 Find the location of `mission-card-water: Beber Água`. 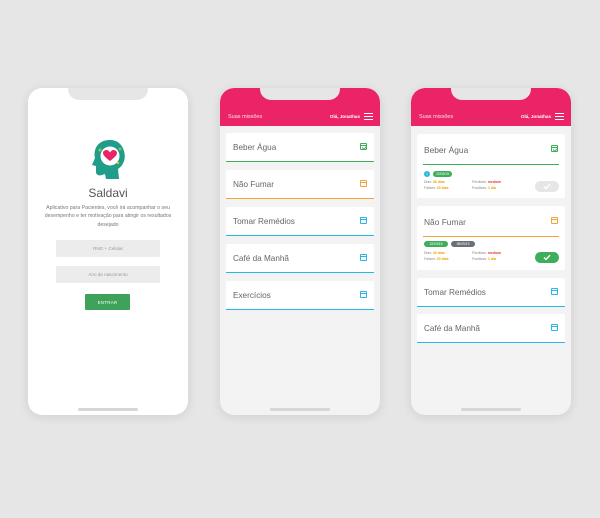

mission-card-water: Beber Água is located at coordinates (300, 147).